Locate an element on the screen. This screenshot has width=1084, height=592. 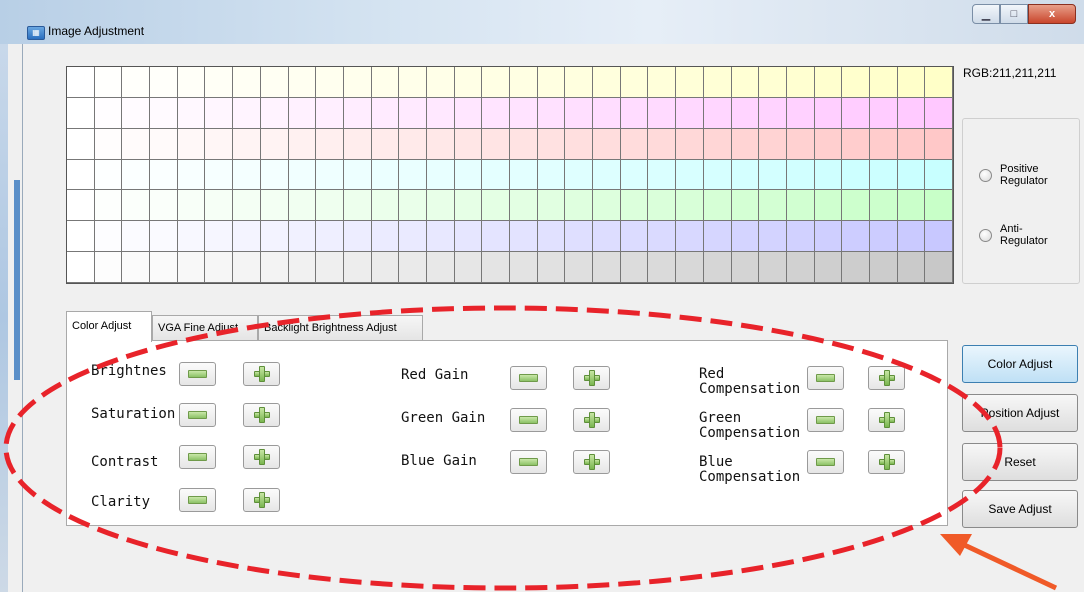
maximize-button: □ is located at coordinates (1014, 14).